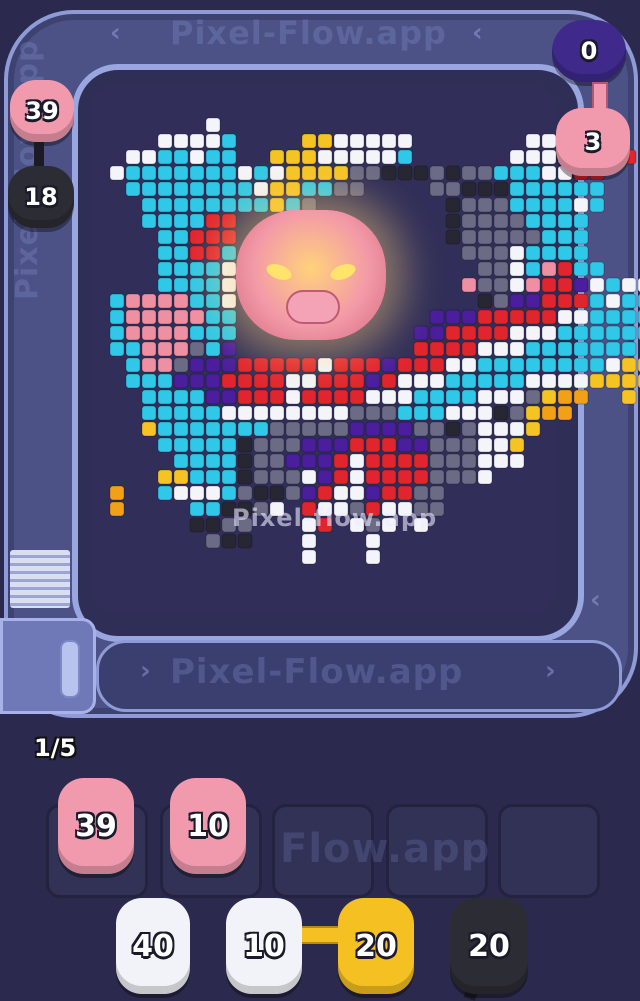 The width and height of the screenshot is (640, 1001). I want to click on queue-pig-black: 20, so click(489, 946).